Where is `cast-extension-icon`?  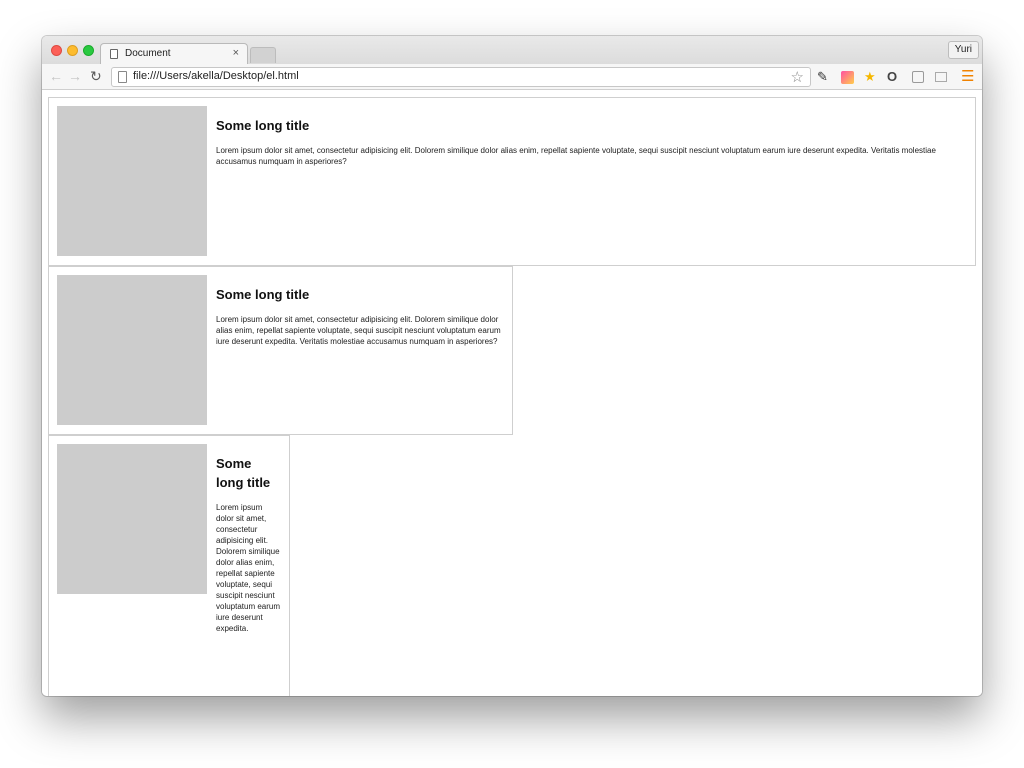 cast-extension-icon is located at coordinates (941, 77).